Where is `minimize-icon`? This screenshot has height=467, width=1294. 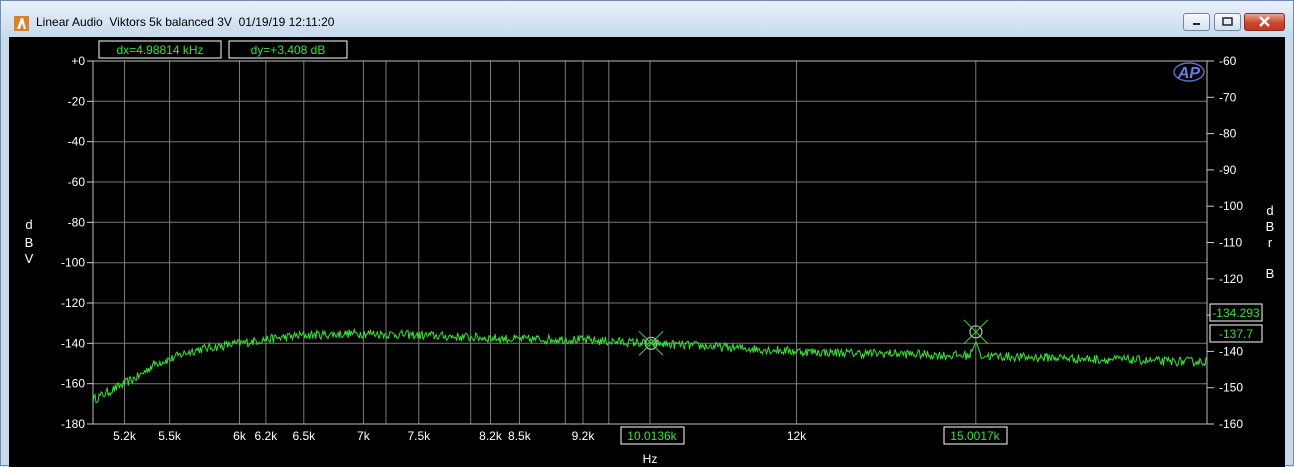
minimize-icon is located at coordinates (1196, 24).